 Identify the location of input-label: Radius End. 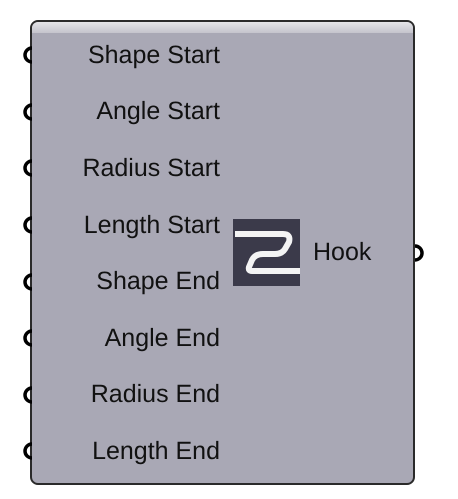
(155, 395).